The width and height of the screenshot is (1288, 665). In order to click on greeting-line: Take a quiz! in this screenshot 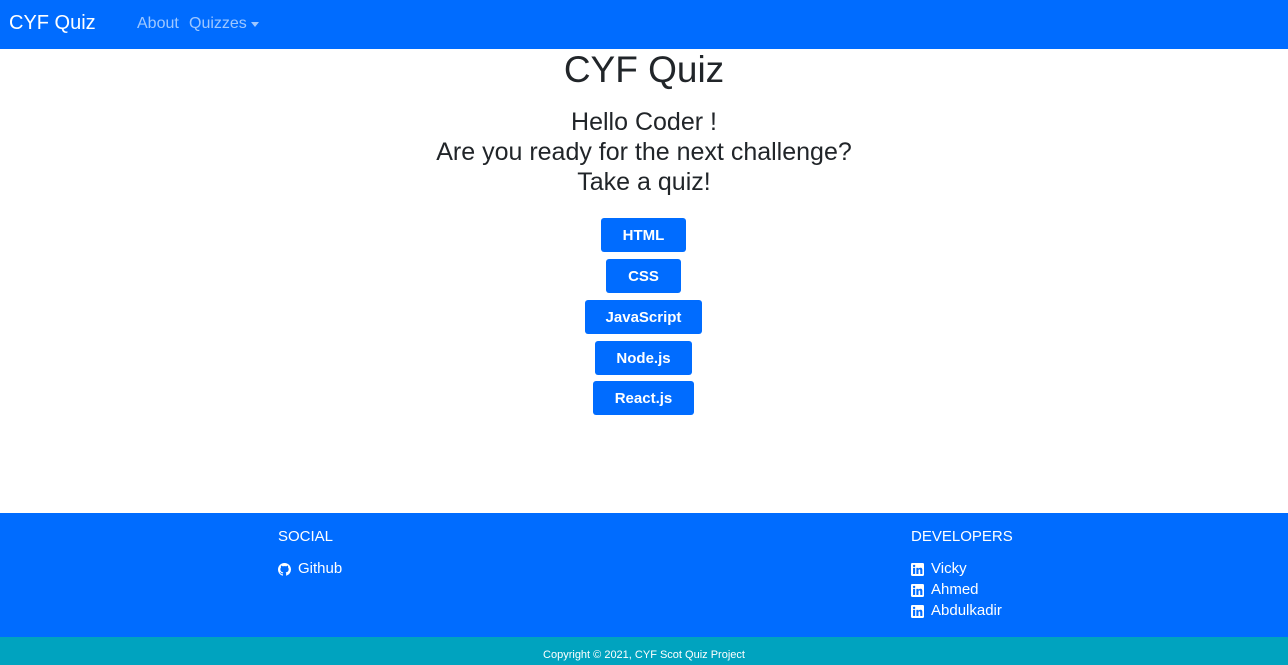, I will do `click(644, 182)`.